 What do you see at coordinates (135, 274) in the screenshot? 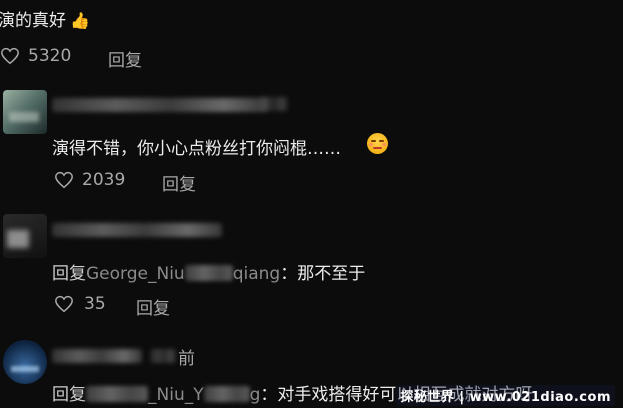
I see `reply-target-name: George_Niu` at bounding box center [135, 274].